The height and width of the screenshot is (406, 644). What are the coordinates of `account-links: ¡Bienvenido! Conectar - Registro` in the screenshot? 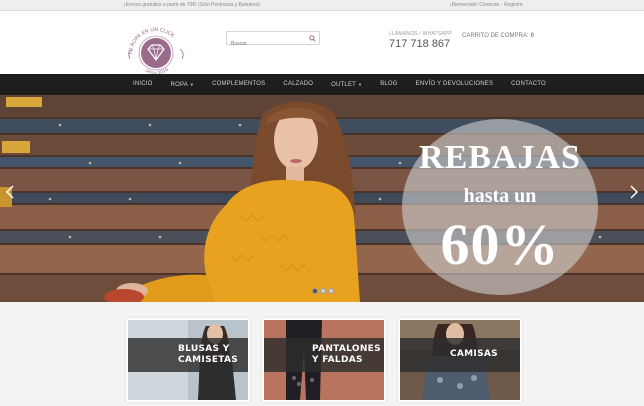 It's located at (486, 5).